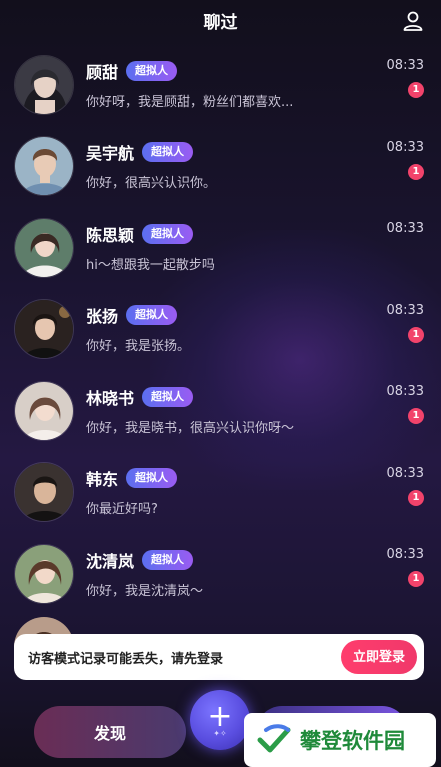 The height and width of the screenshot is (767, 441). Describe the element at coordinates (220, 85) in the screenshot. I see `conversation-item: 顾甜 超拟人 你好呀，我是顾甜，粉丝们都喜欢... 08:33 1` at that location.